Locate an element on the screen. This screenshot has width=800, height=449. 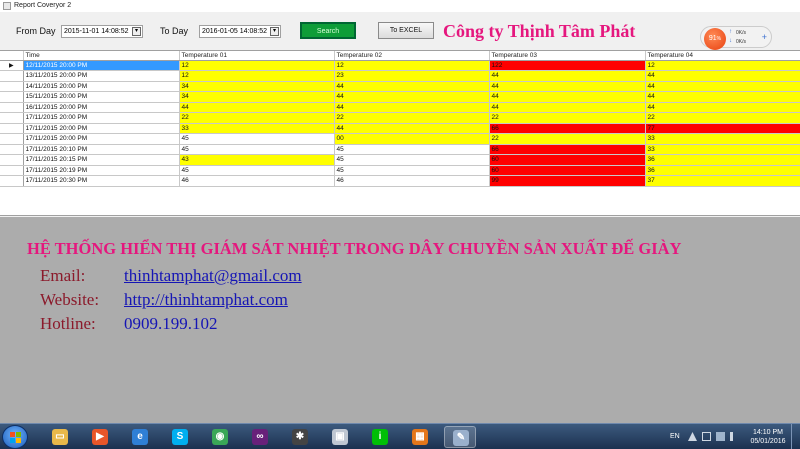
taskbar-app-button: ▭ is located at coordinates (60, 437).